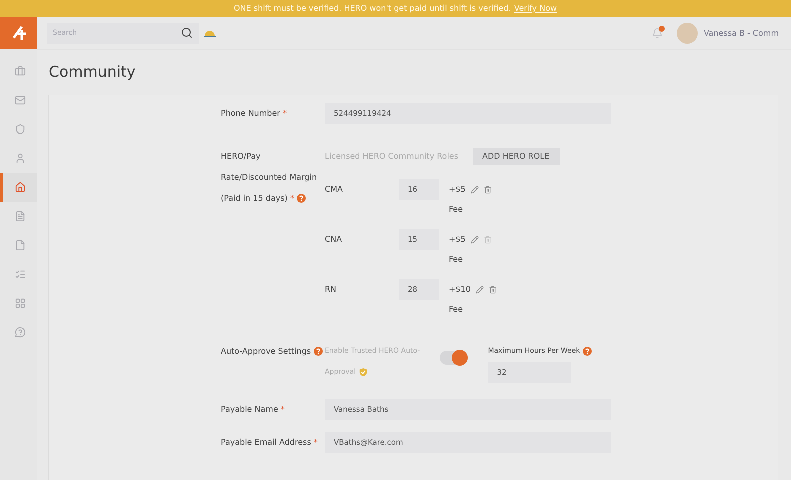 Image resolution: width=791 pixels, height=480 pixels. I want to click on home-icon, so click(20, 187).